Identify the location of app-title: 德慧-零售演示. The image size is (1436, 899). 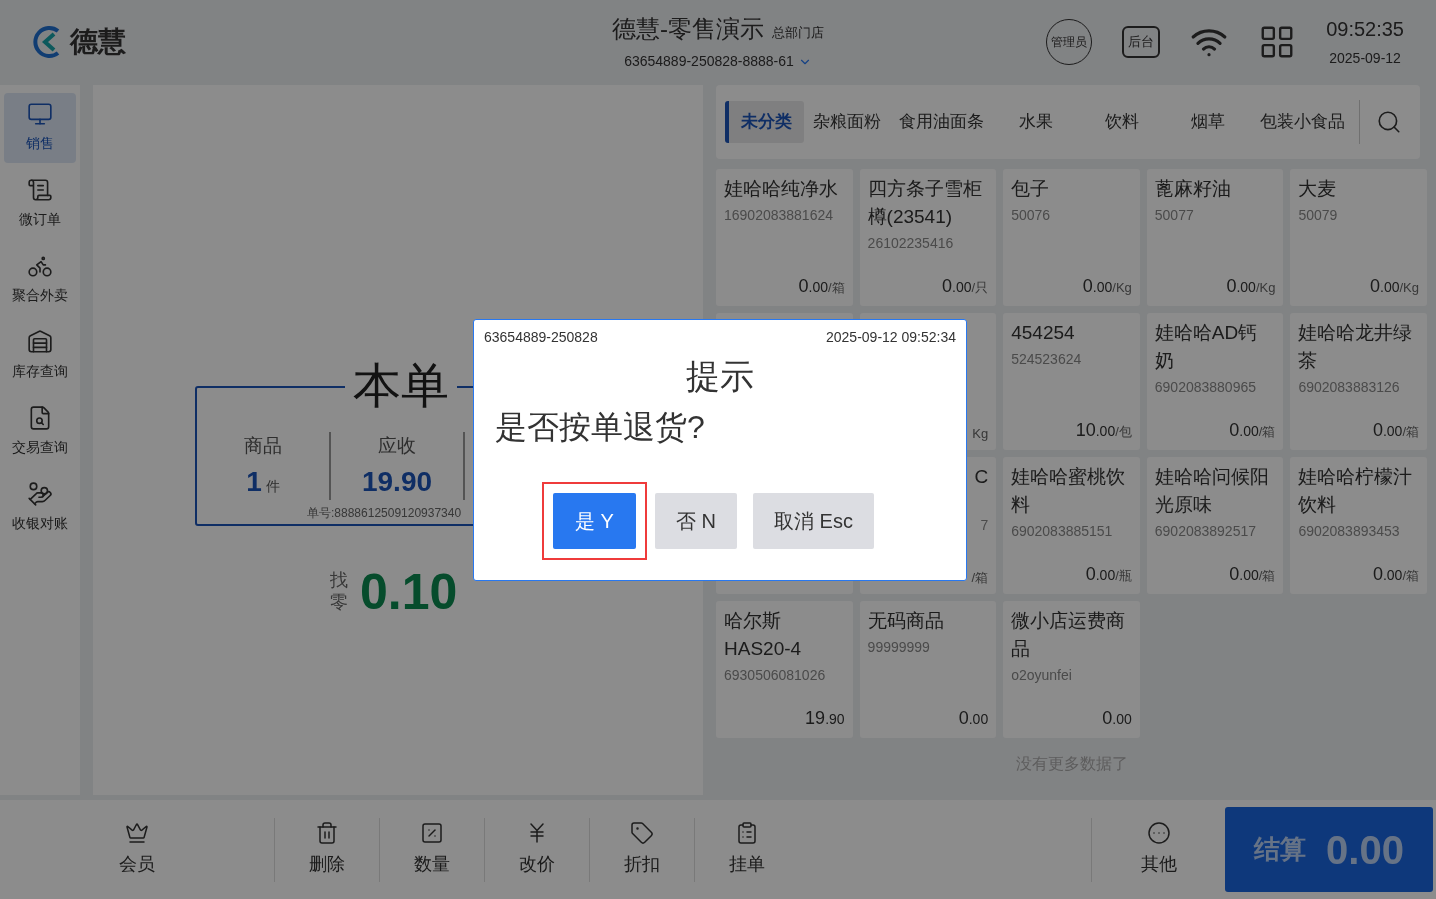
(688, 29).